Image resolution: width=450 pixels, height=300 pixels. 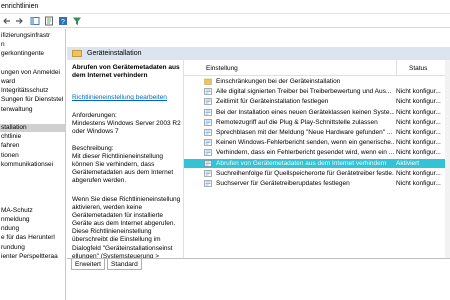 I want to click on tab-standard: Standard, so click(x=124, y=264).